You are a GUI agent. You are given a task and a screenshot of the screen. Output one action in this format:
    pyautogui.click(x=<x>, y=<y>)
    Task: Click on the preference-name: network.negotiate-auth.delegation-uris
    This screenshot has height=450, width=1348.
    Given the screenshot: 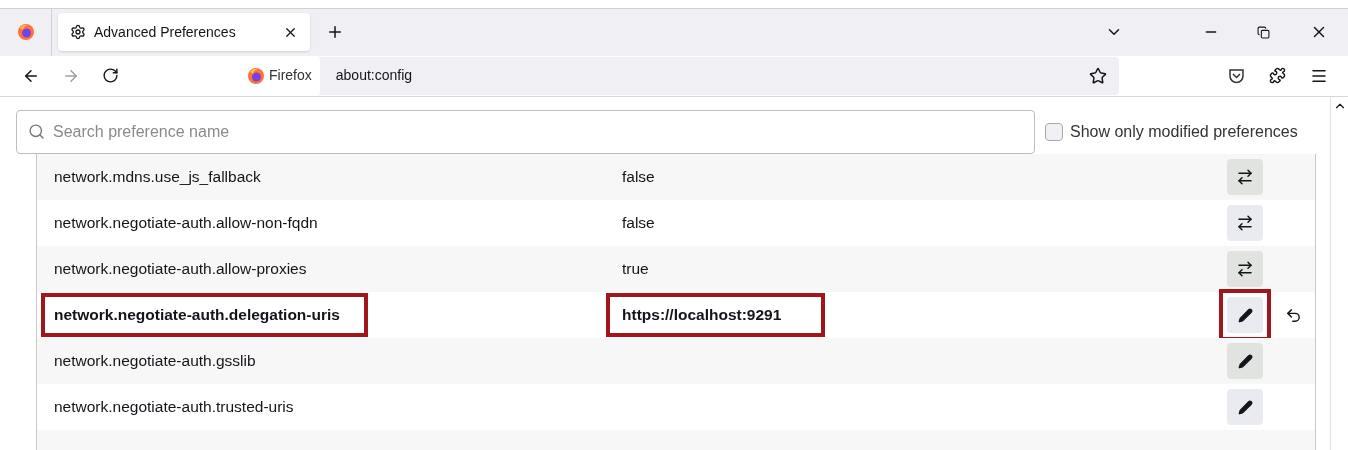 What is the action you would take?
    pyautogui.click(x=197, y=315)
    